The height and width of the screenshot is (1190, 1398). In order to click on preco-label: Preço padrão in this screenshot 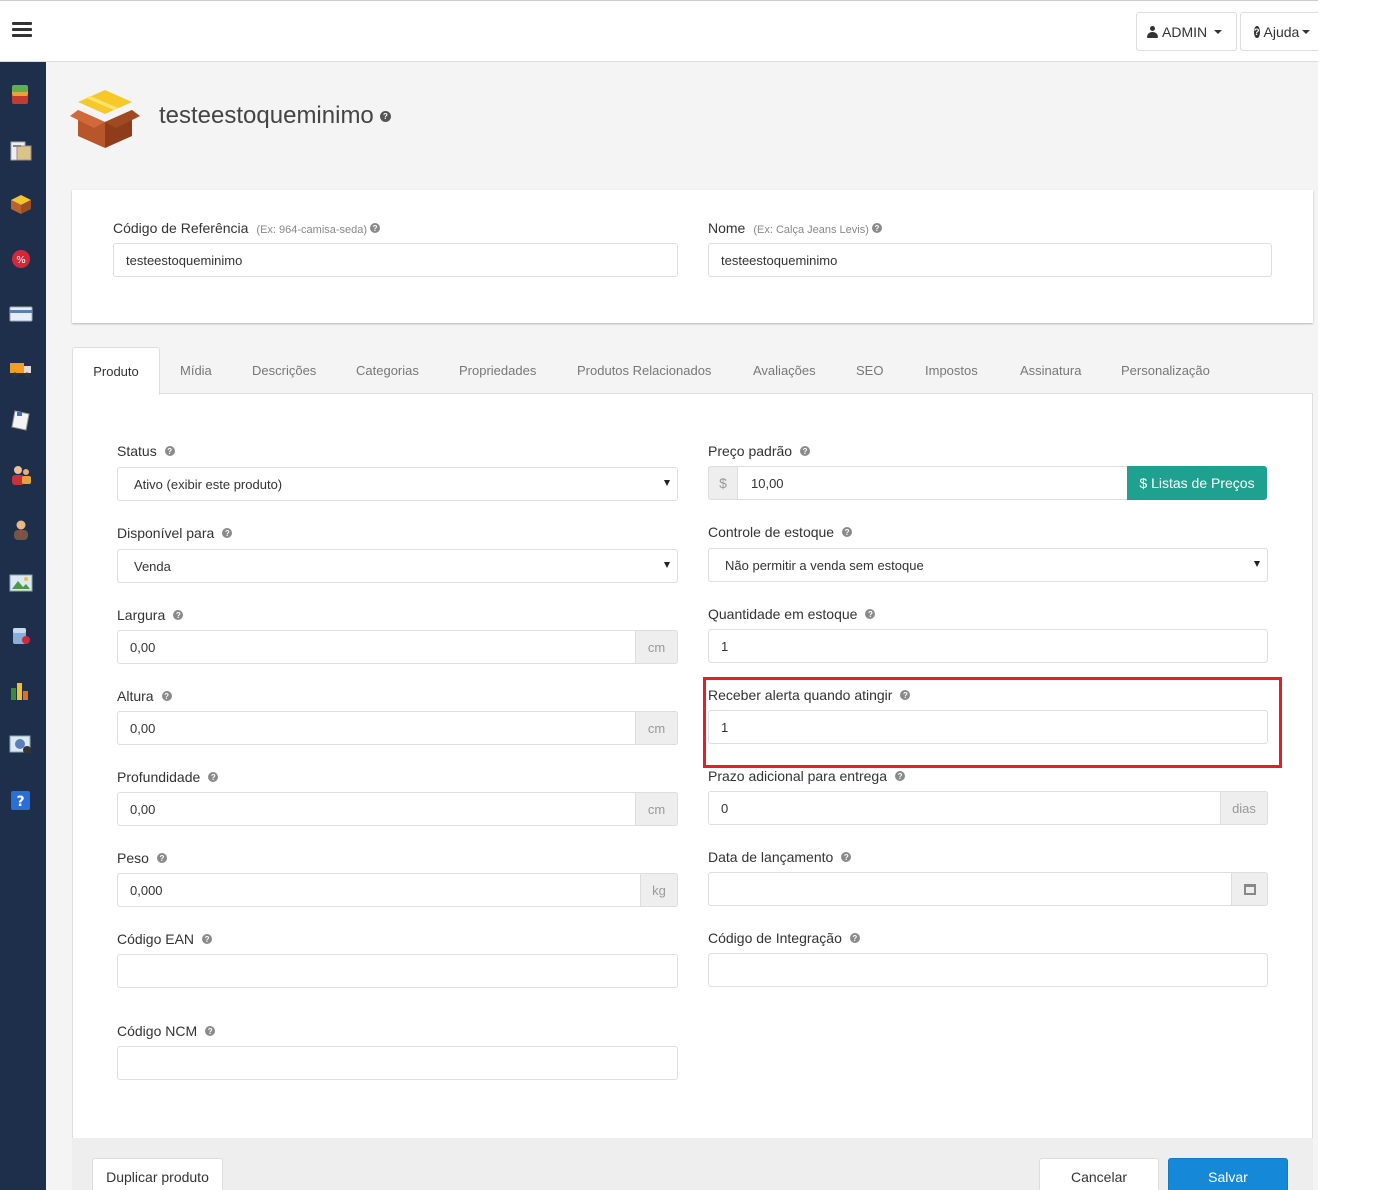, I will do `click(750, 451)`.